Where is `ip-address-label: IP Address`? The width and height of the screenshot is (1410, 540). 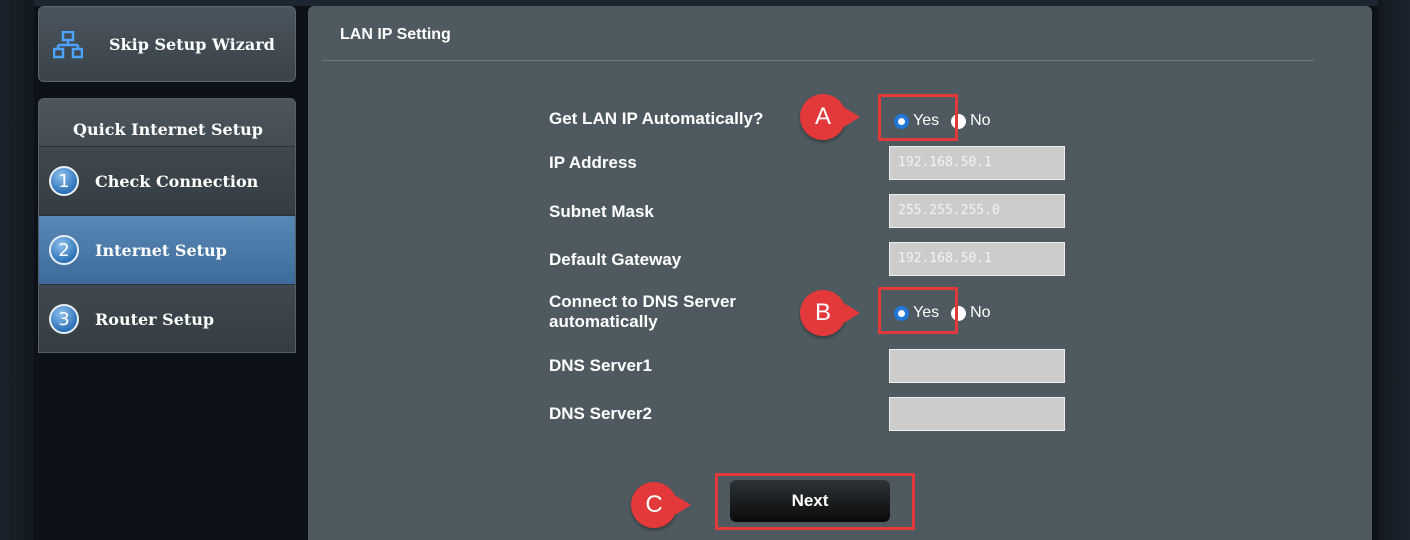 ip-address-label: IP Address is located at coordinates (593, 162).